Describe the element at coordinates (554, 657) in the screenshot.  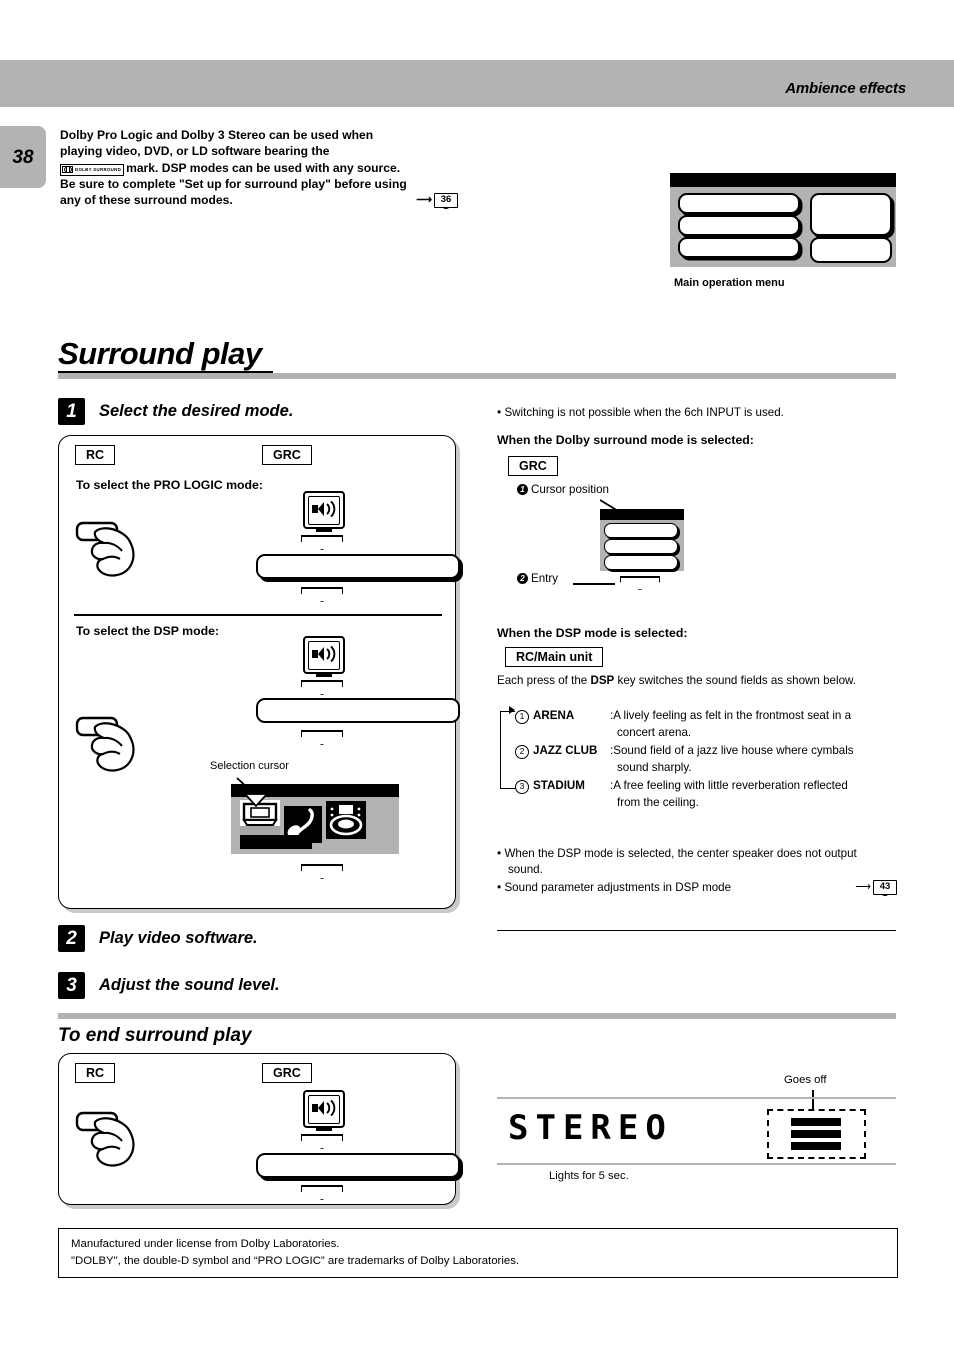
I see `tag-rc-main-unit: RC/Main unit` at that location.